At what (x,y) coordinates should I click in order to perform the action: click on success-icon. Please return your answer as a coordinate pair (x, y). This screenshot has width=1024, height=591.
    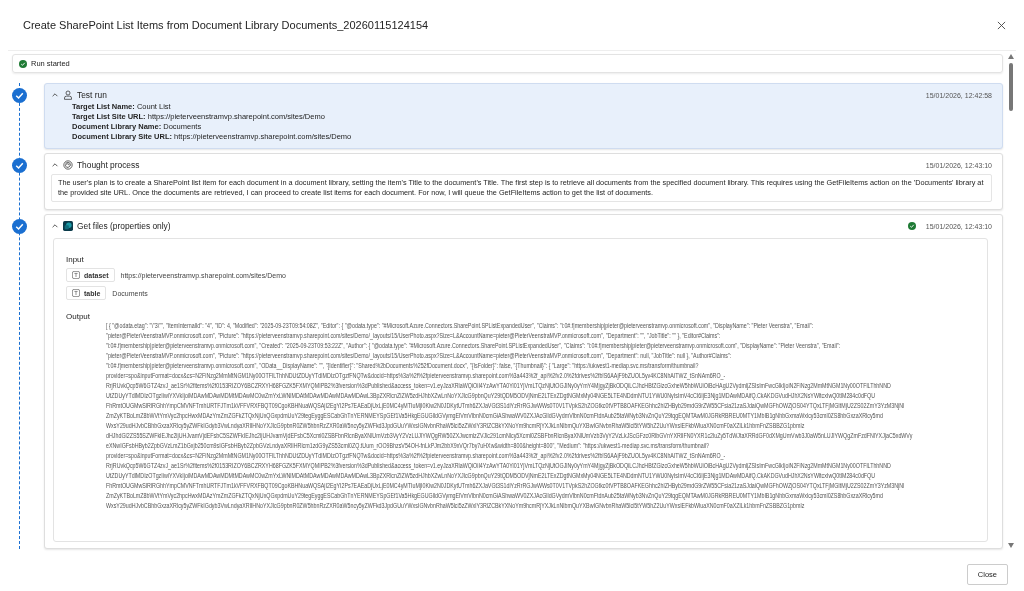
    Looking at the image, I should click on (23, 63).